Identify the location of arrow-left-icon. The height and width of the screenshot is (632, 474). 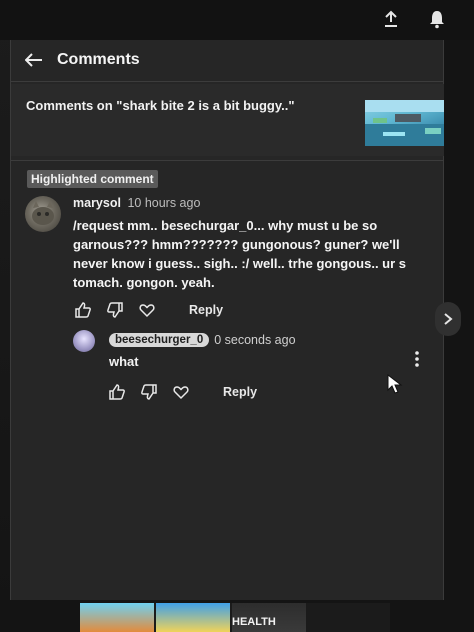
(34, 60).